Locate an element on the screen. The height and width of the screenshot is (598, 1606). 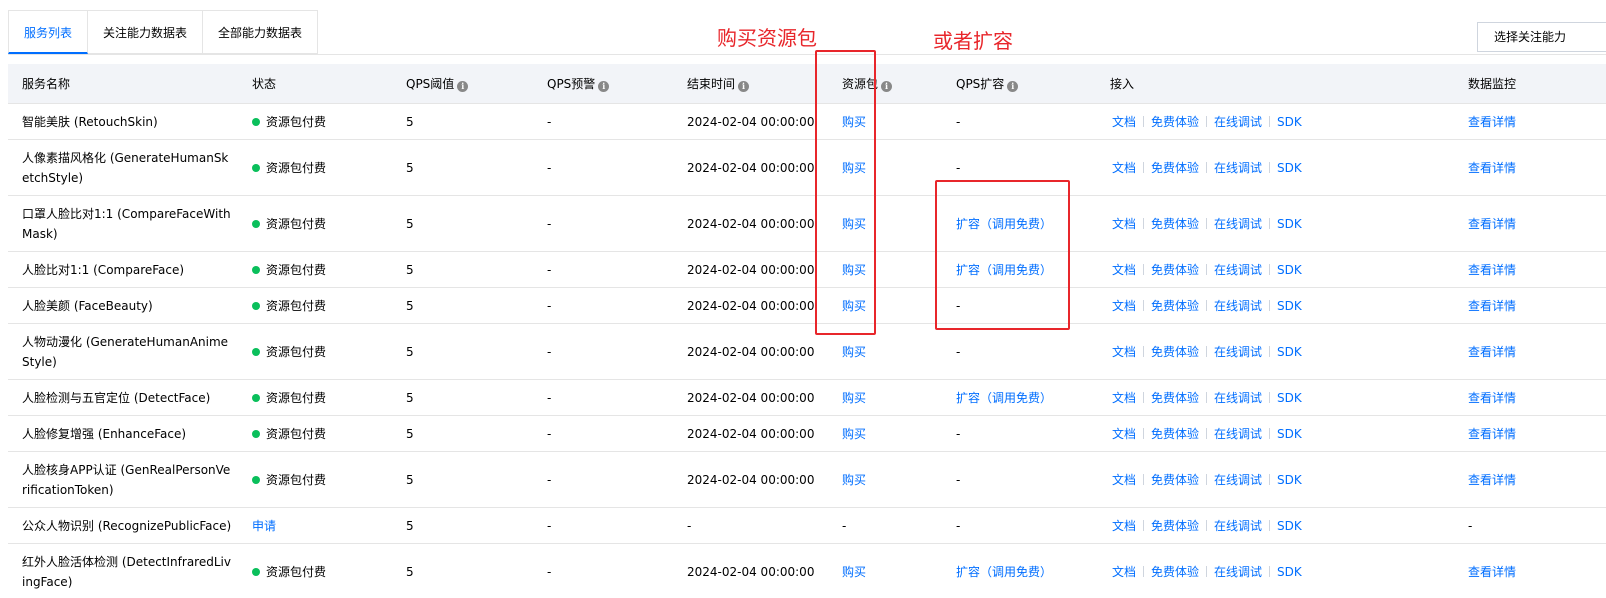
header-end-time: 结束时间 i is located at coordinates (718, 84).